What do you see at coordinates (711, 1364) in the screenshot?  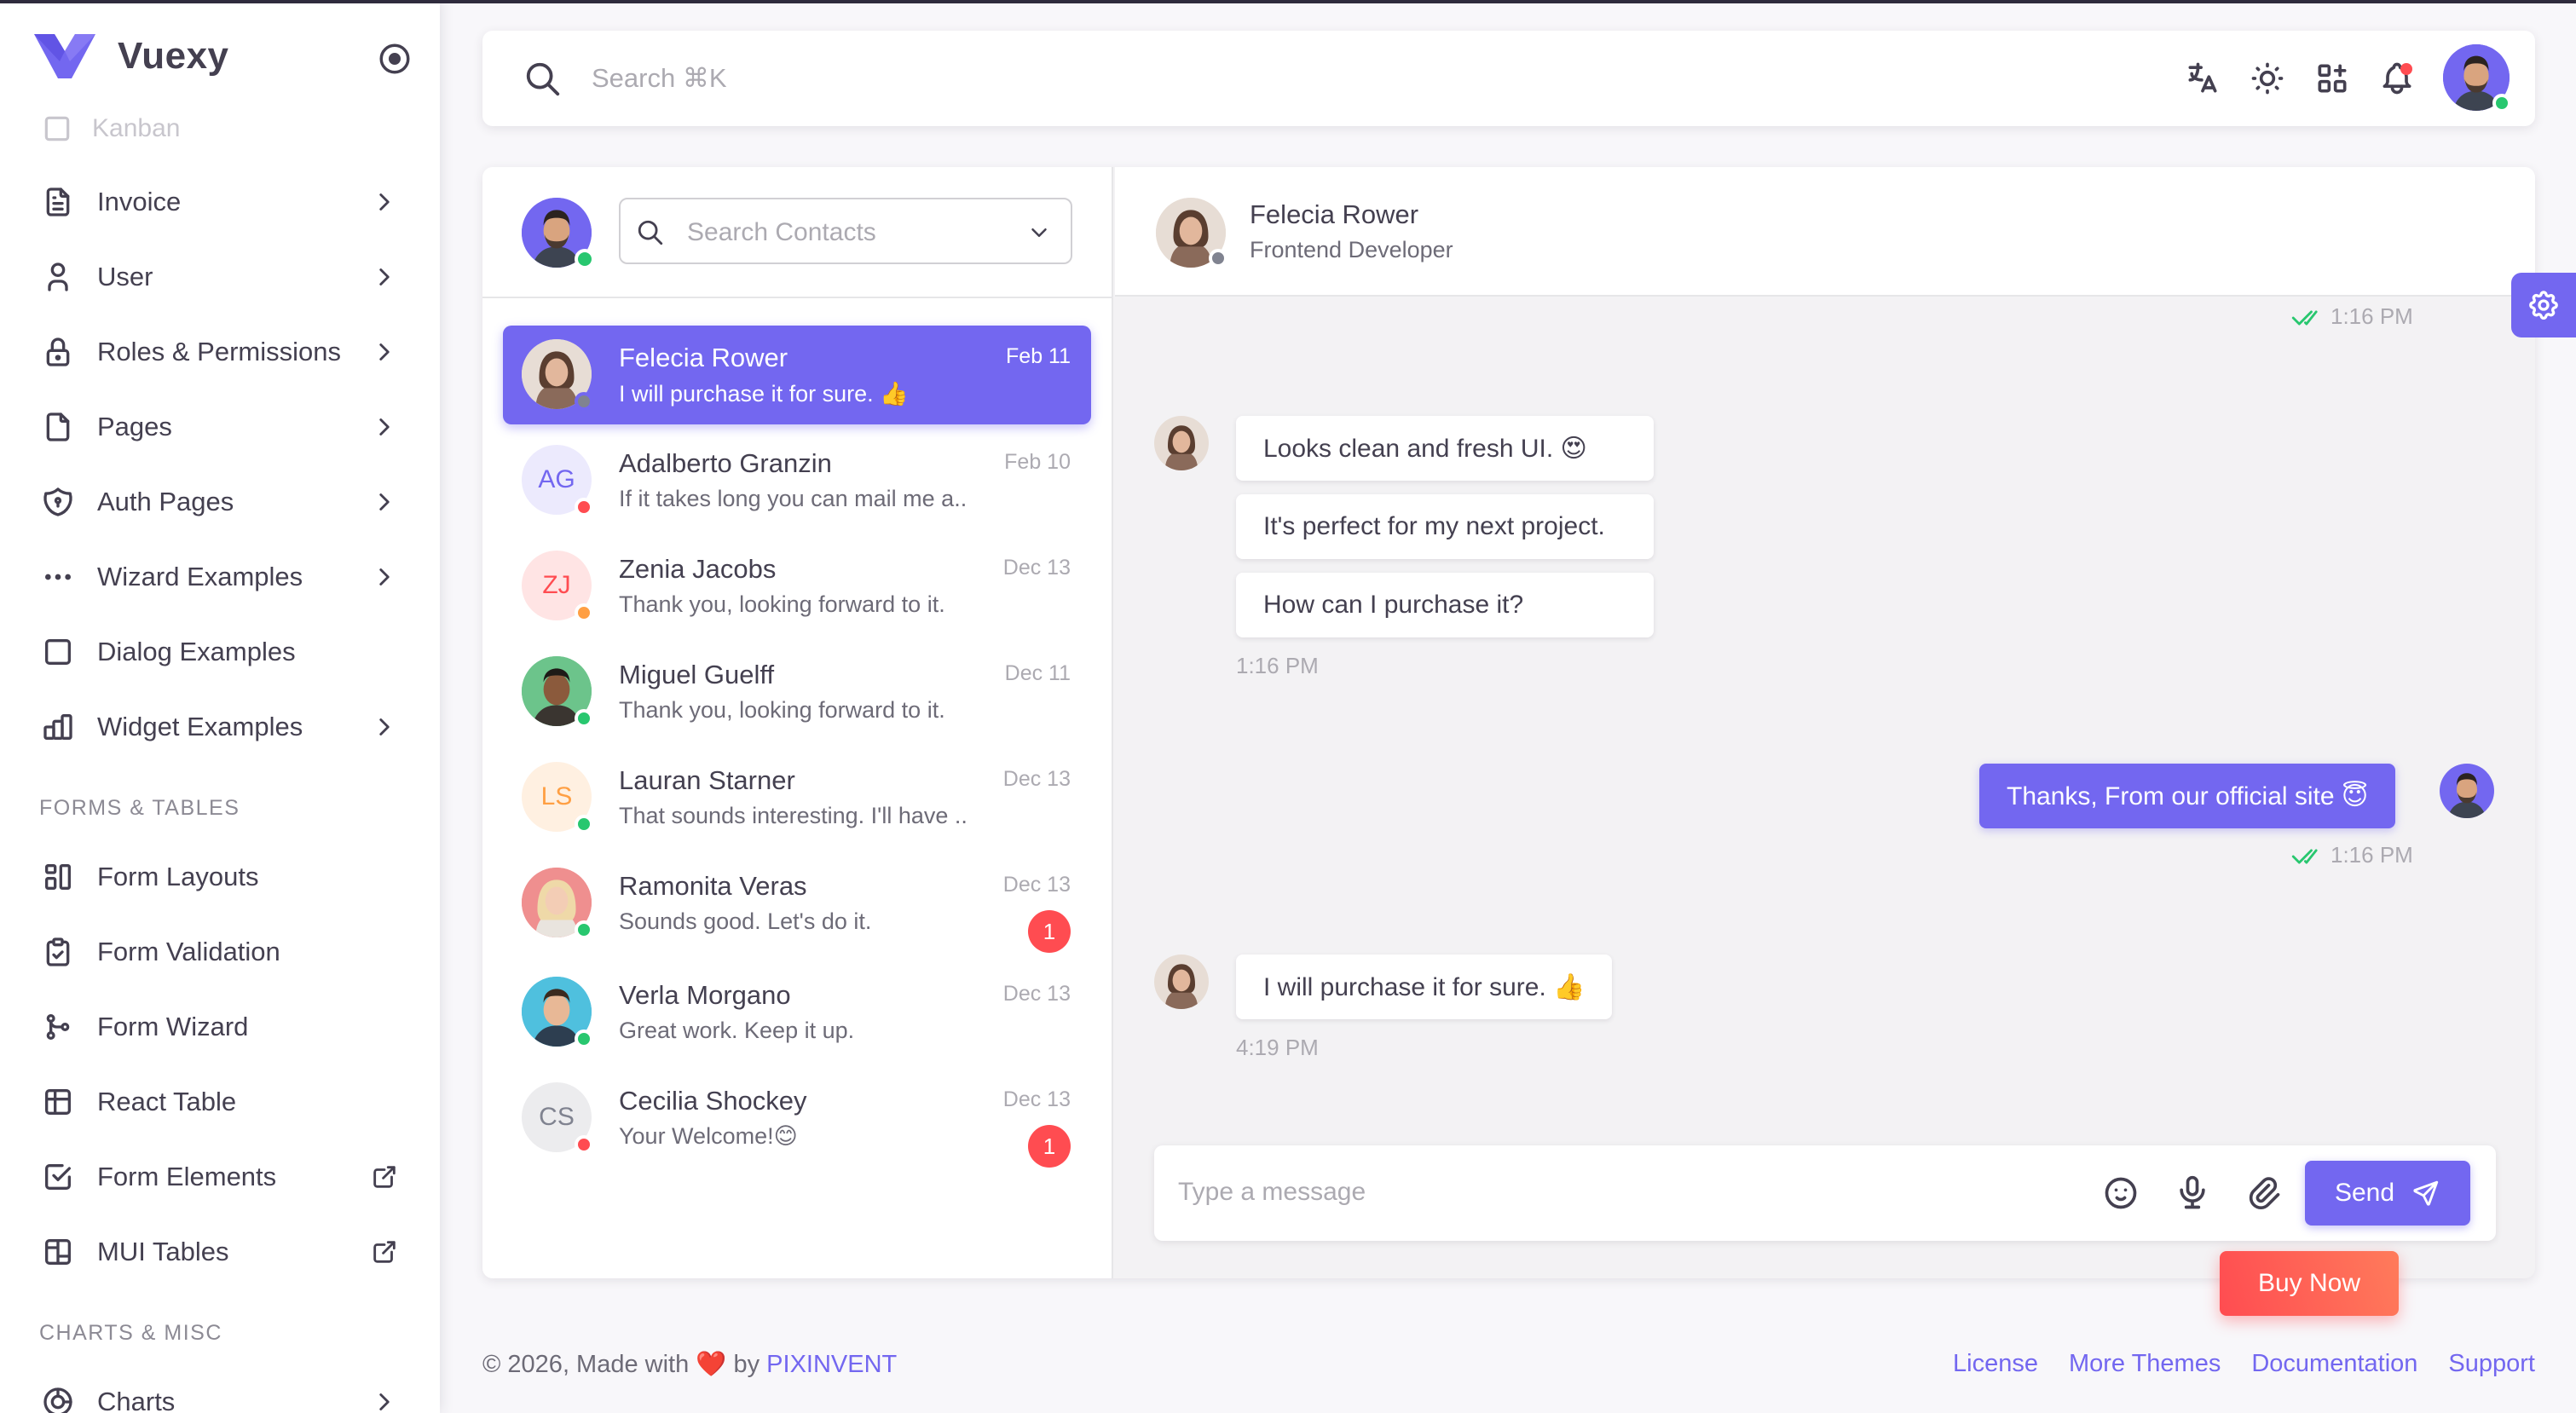 I see `heart-icon: ❤️` at bounding box center [711, 1364].